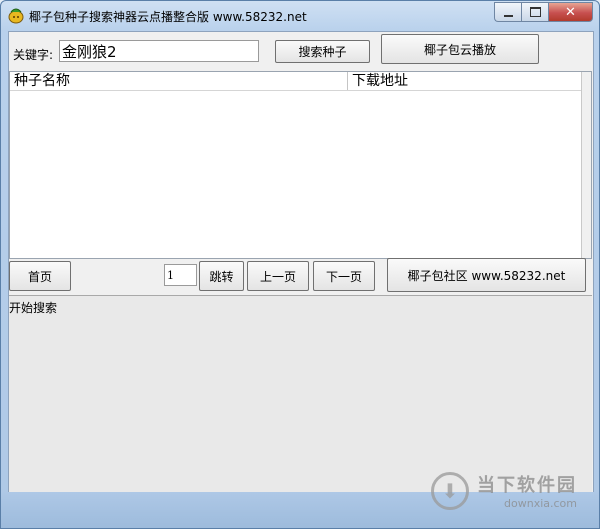  I want to click on page-number-value: 1, so click(170, 275).